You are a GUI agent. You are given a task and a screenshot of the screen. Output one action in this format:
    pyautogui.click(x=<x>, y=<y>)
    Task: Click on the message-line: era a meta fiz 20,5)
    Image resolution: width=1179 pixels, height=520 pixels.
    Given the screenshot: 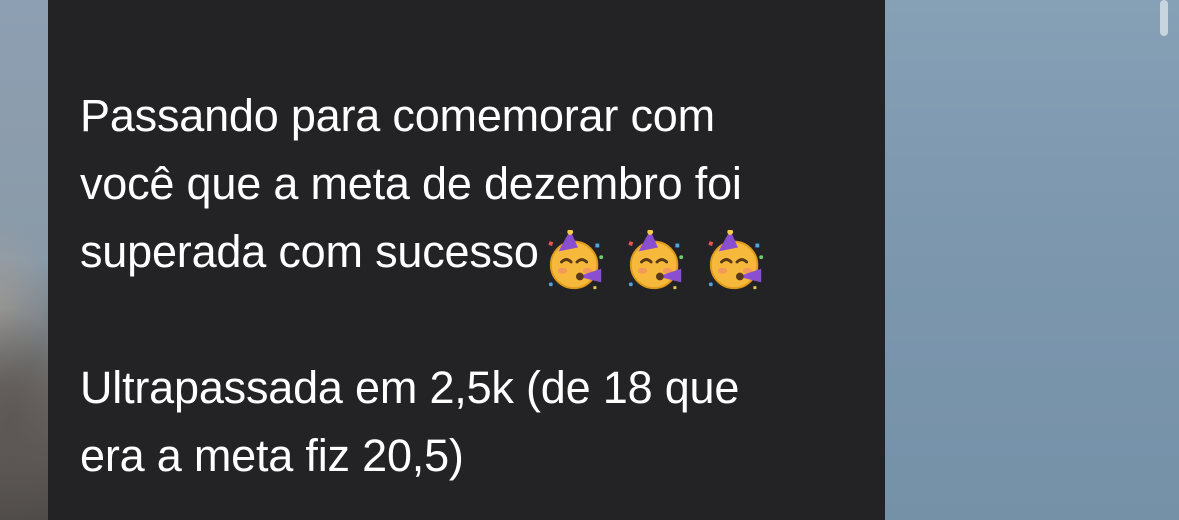 What is the action you would take?
    pyautogui.click(x=272, y=455)
    